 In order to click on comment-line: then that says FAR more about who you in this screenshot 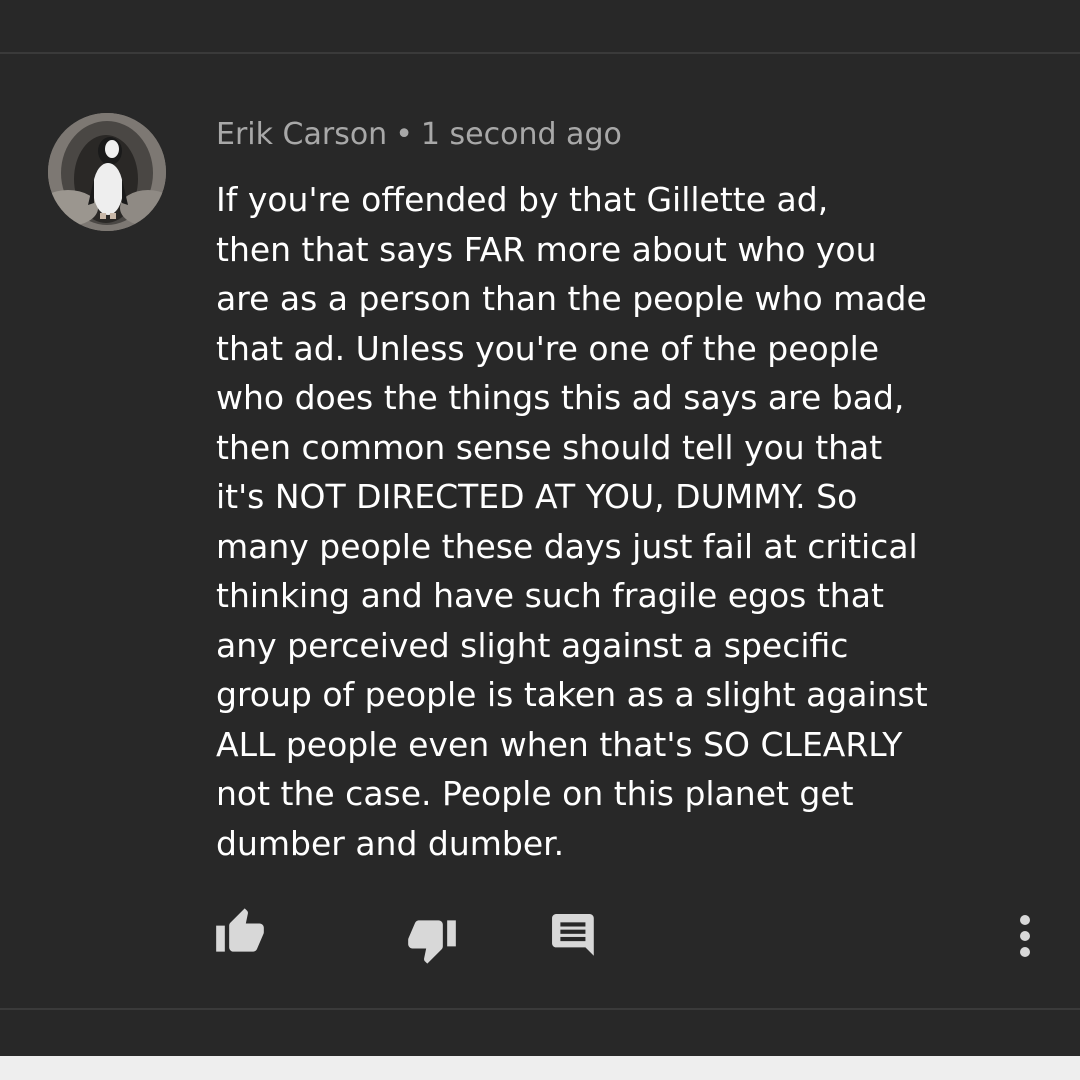, I will do `click(546, 249)`.